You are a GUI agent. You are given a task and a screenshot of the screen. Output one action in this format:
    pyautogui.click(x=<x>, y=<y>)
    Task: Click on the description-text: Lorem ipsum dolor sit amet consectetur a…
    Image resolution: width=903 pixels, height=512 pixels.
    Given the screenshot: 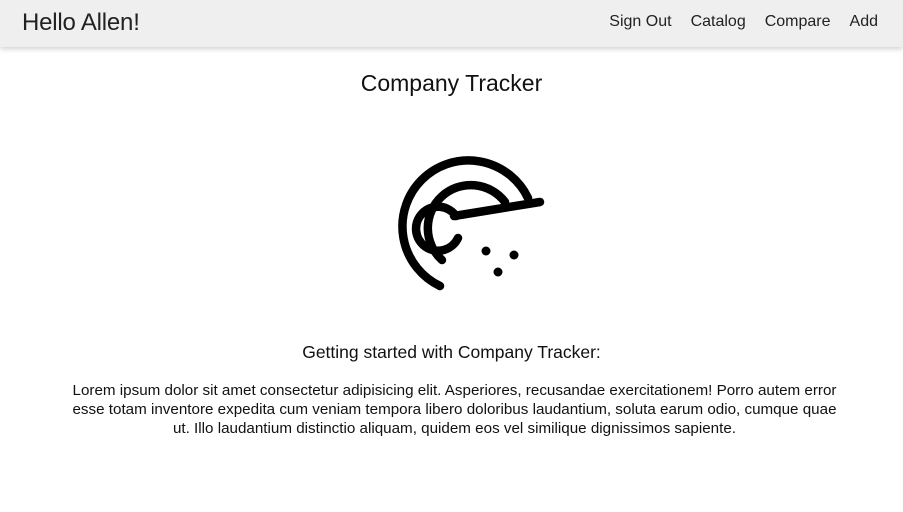 What is the action you would take?
    pyautogui.click(x=454, y=409)
    